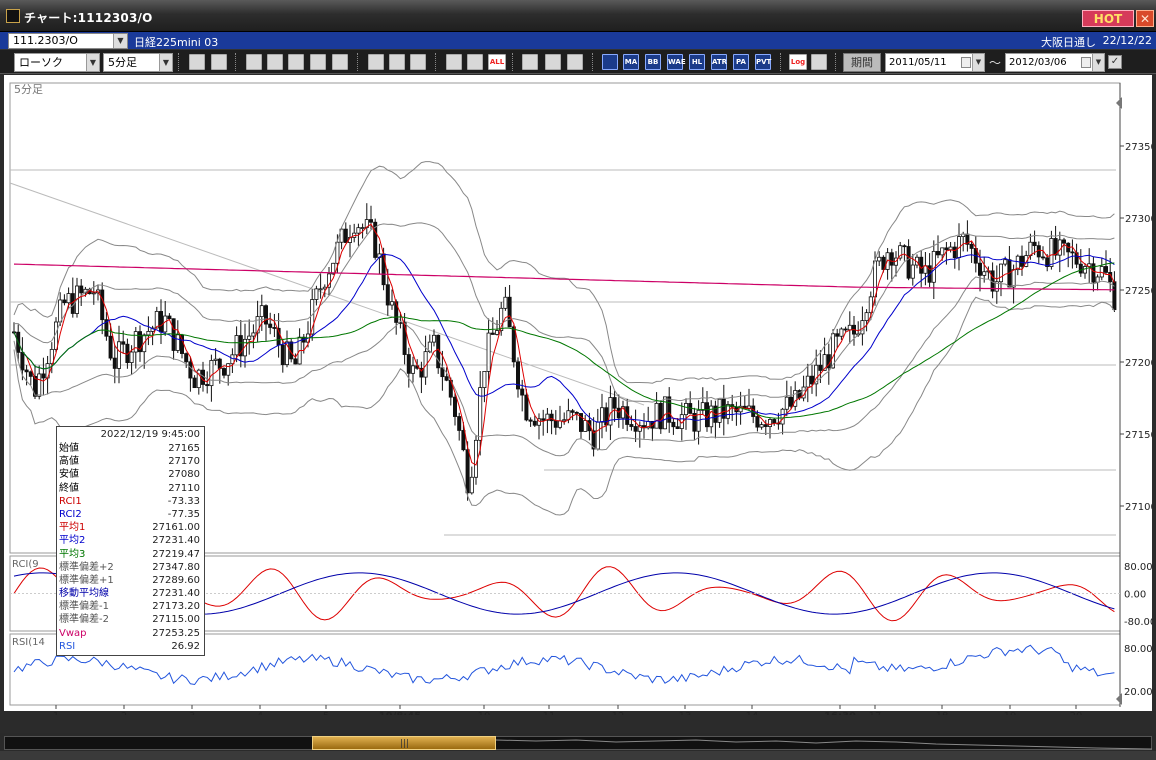  I want to click on trend-down-icon, so click(254, 62).